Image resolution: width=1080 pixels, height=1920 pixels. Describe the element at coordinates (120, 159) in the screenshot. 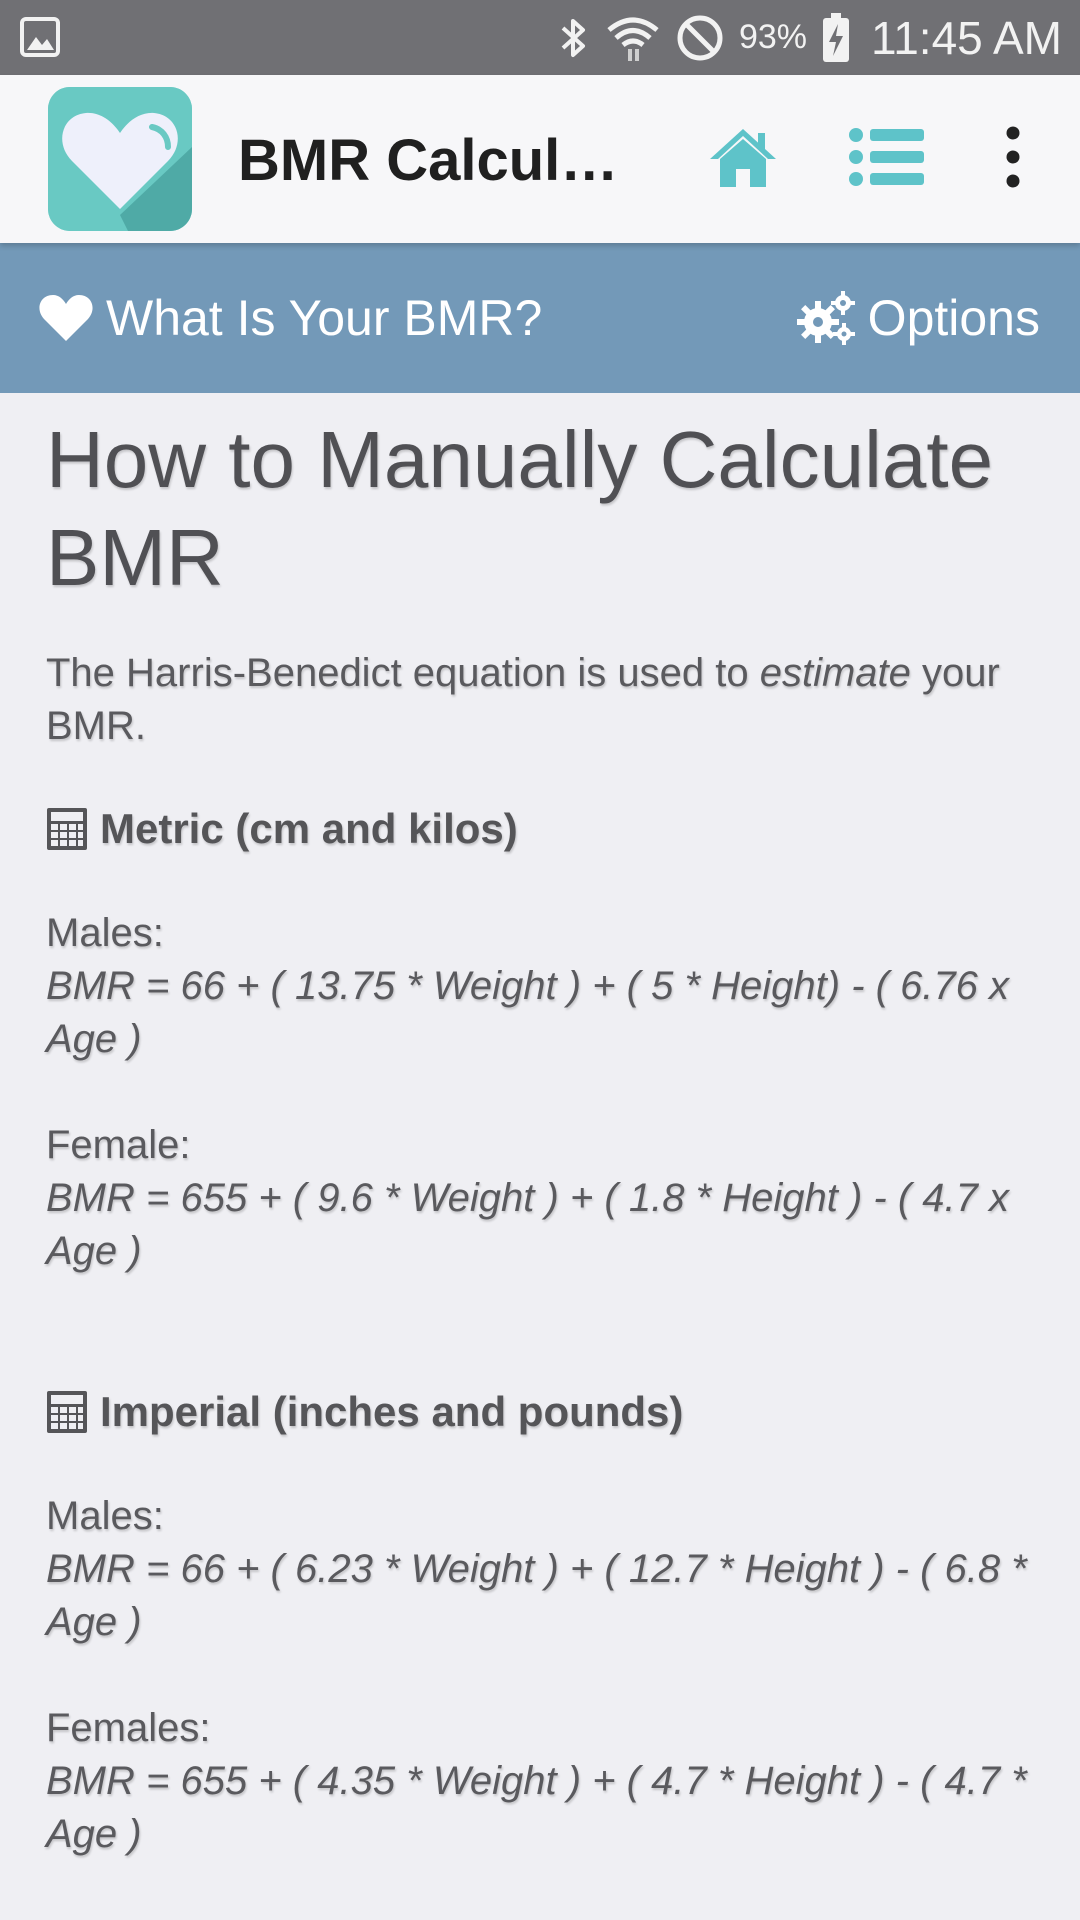

I see `heart-logo-icon` at that location.